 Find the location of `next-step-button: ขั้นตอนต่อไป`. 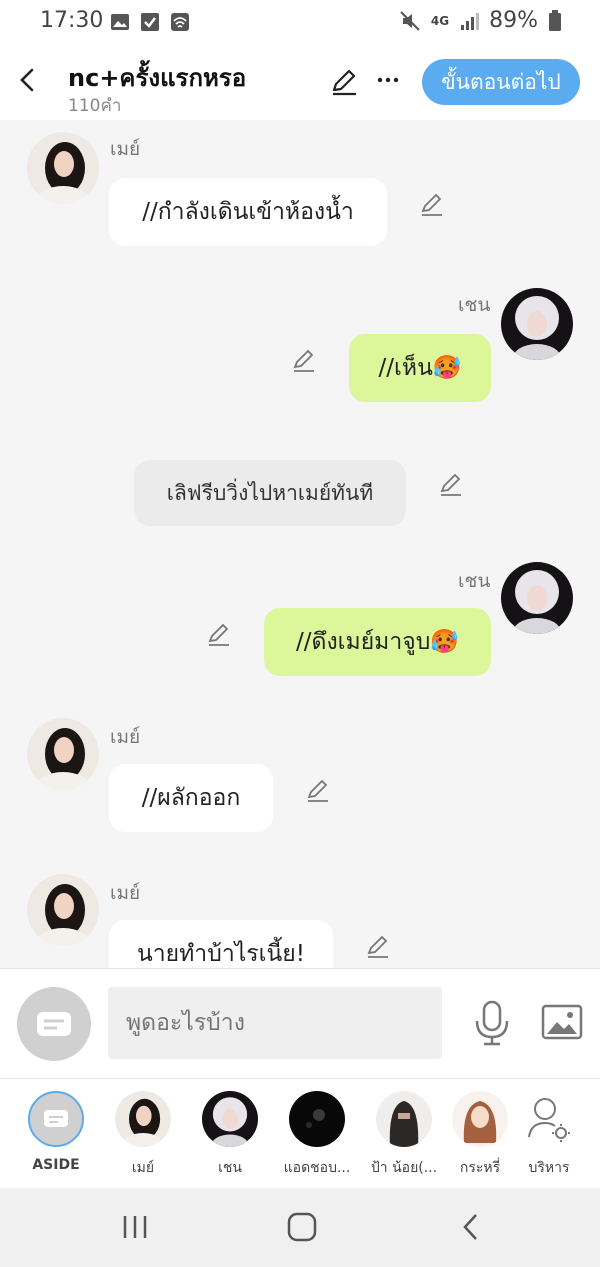

next-step-button: ขั้นตอนต่อไป is located at coordinates (501, 82).